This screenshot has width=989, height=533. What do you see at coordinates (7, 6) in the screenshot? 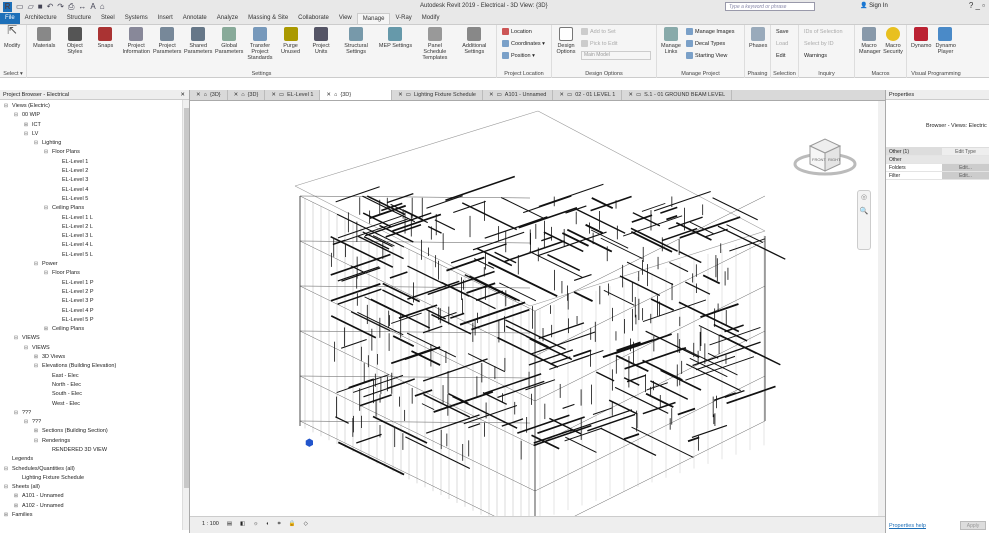
I see `revit-logo-icon: R` at bounding box center [7, 6].